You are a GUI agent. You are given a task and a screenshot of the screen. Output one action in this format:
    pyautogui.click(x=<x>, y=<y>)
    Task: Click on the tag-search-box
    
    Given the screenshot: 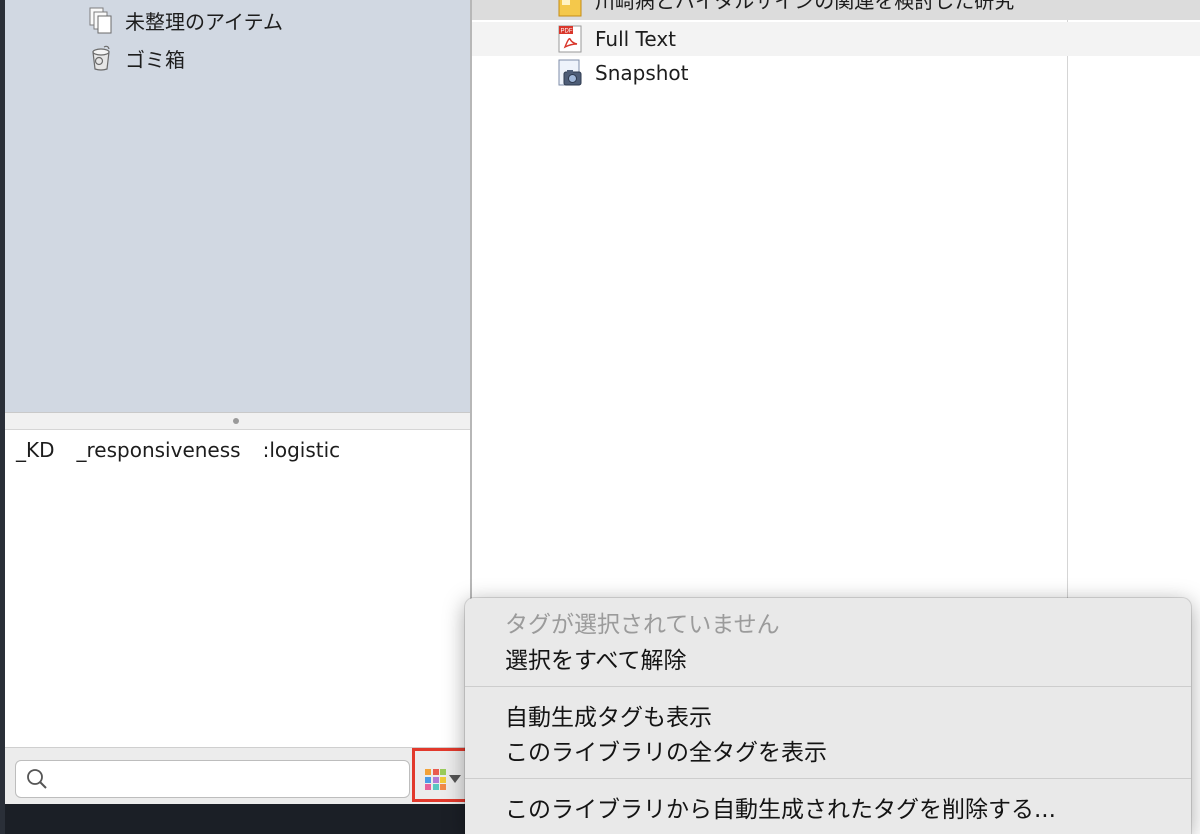 What is the action you would take?
    pyautogui.click(x=212, y=779)
    